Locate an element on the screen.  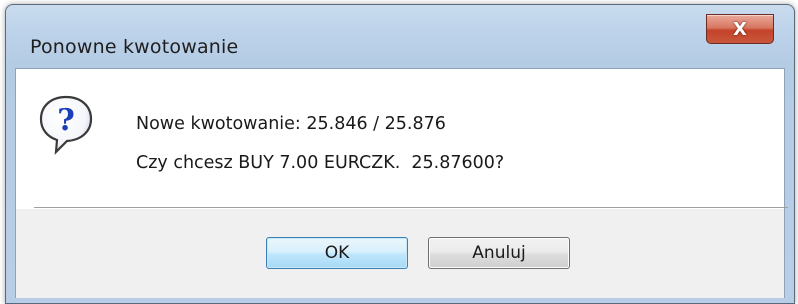
close-button: X is located at coordinates (740, 29).